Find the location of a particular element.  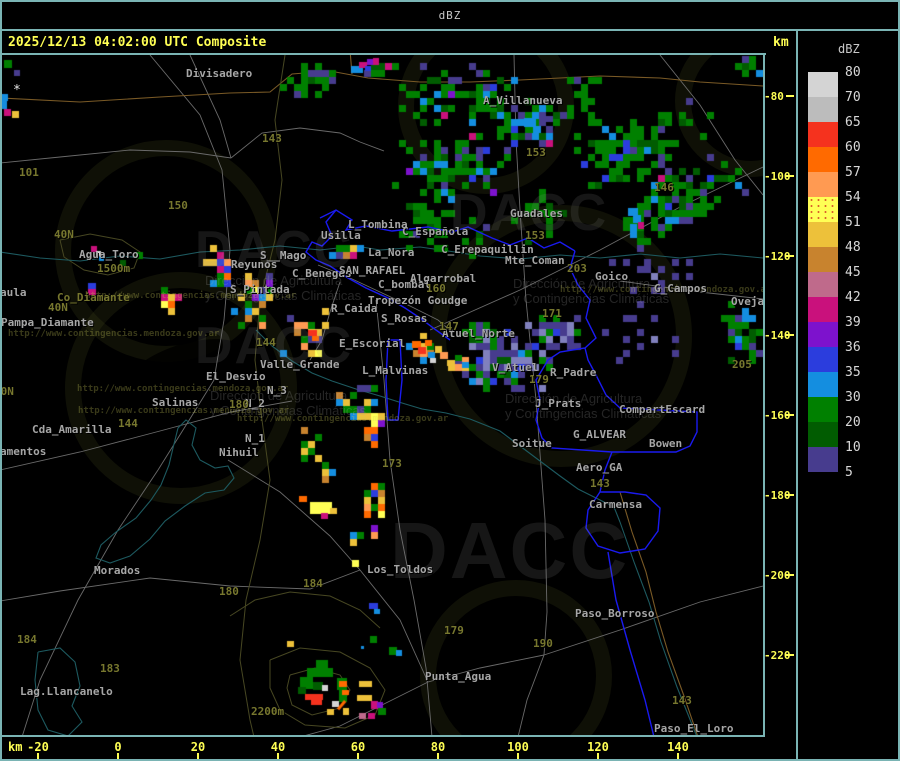

place-label: Los_Toldos is located at coordinates (400, 569).